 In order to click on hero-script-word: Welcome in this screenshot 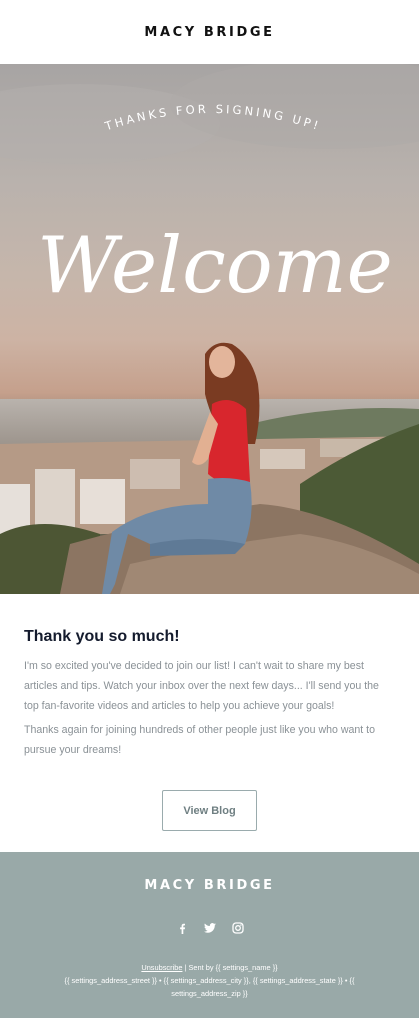, I will do `click(215, 266)`.